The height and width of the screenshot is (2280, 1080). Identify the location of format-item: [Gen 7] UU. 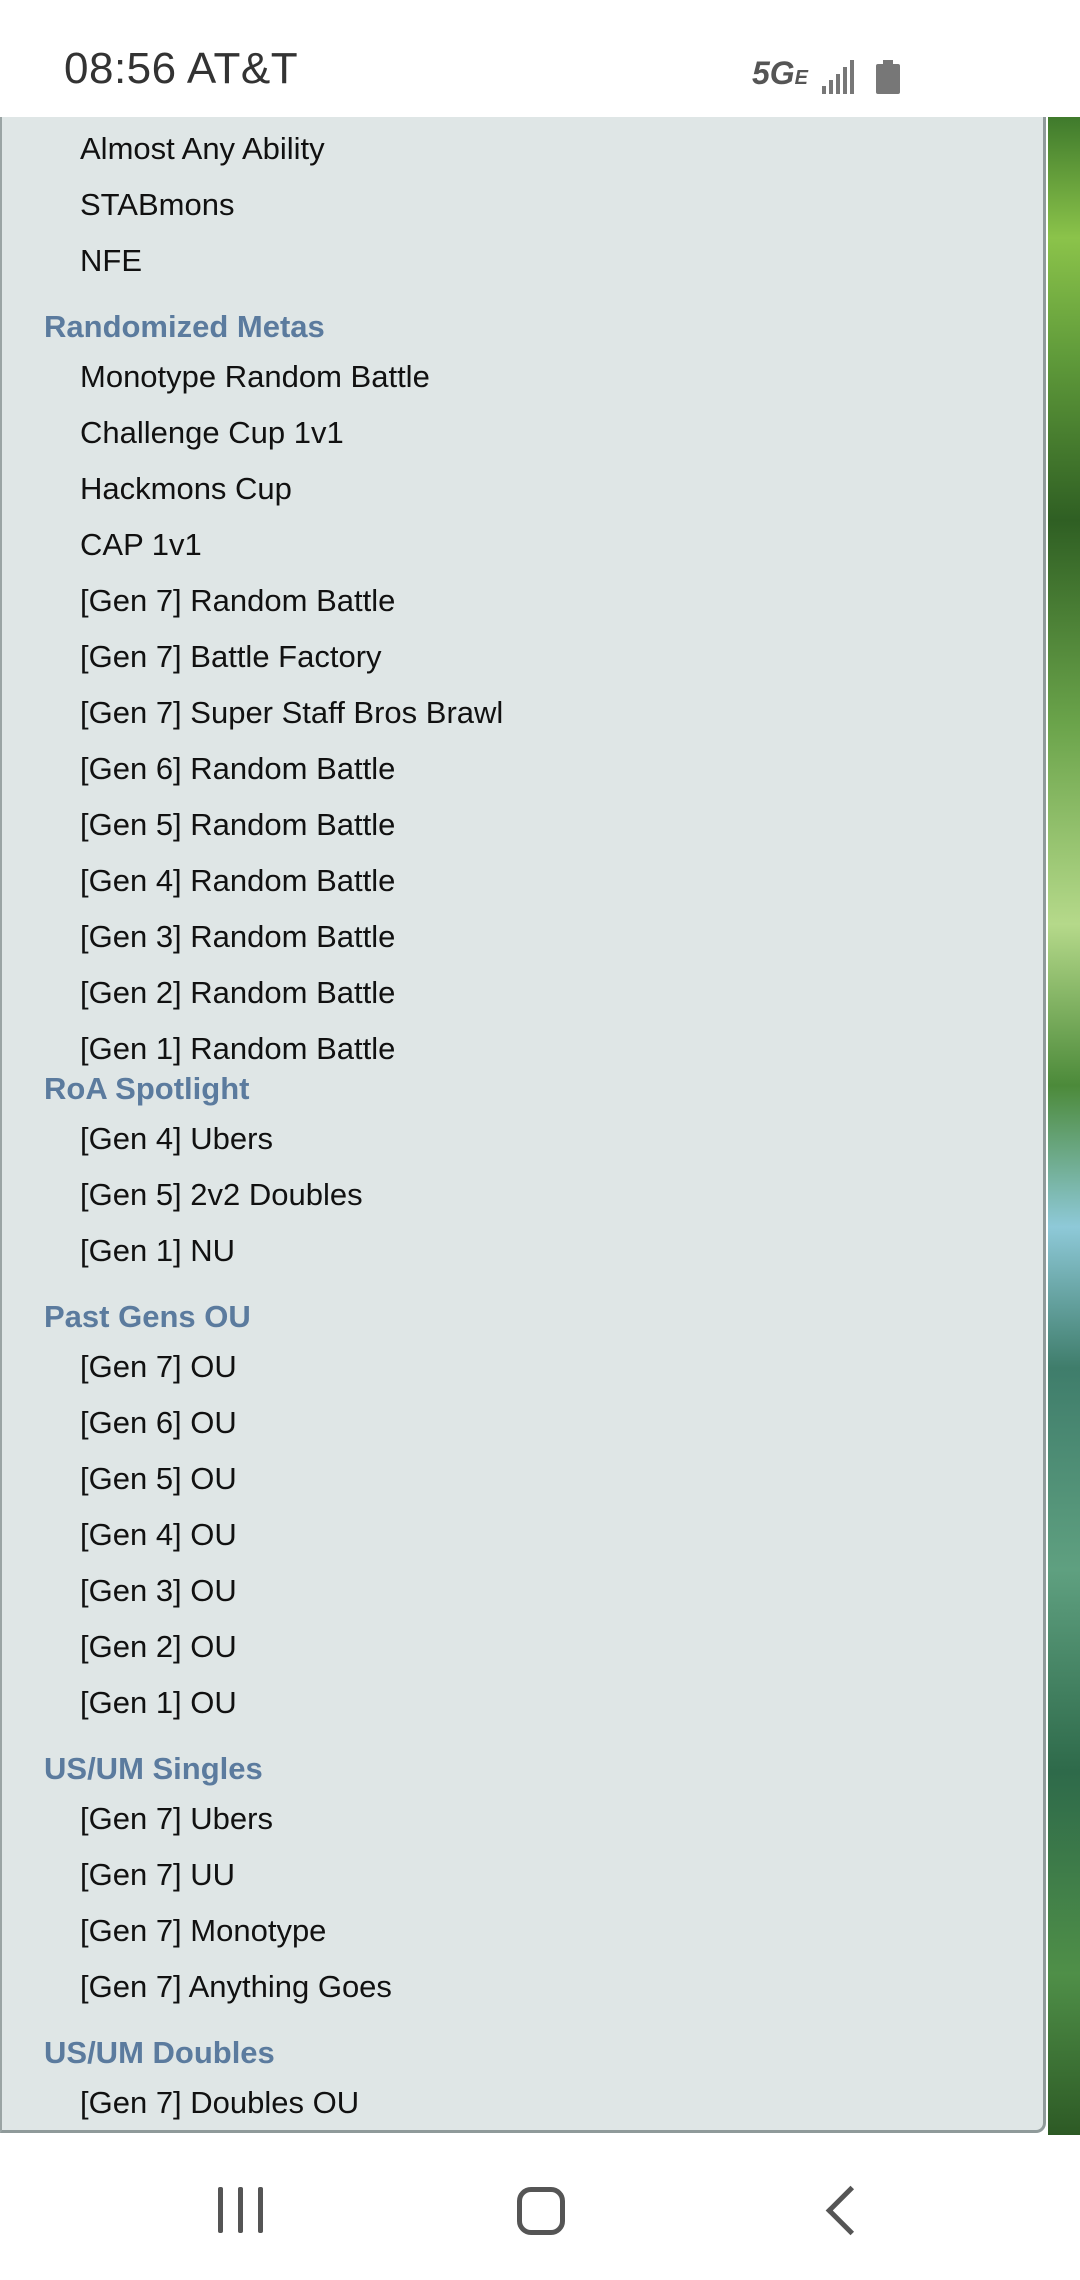
(157, 1875).